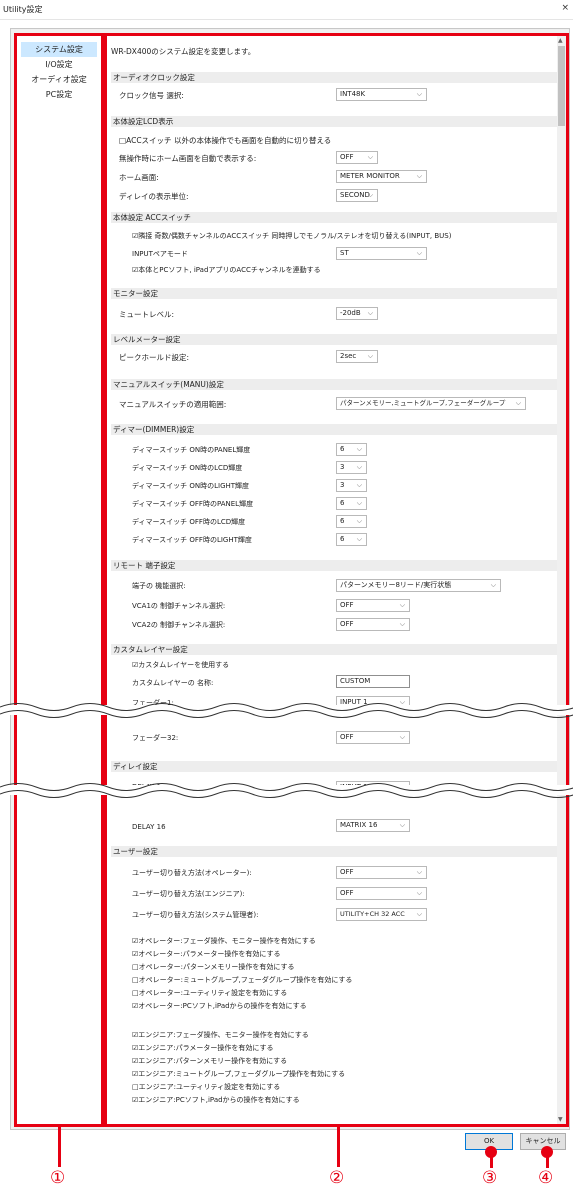 The width and height of the screenshot is (573, 1198). I want to click on close-icon: ×, so click(565, 8).